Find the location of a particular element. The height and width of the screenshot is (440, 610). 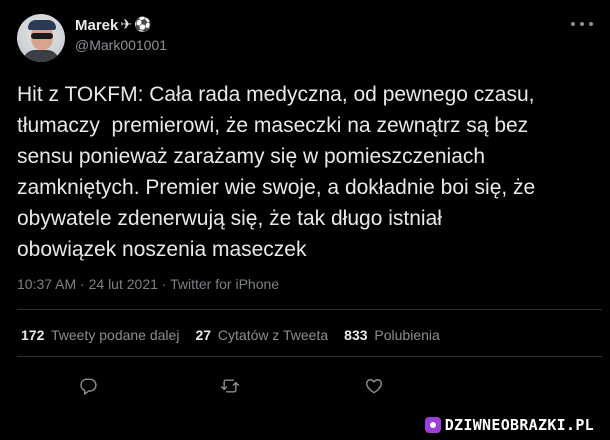

watermark-text: DZIWNEOBRAZKI.PL is located at coordinates (519, 425).